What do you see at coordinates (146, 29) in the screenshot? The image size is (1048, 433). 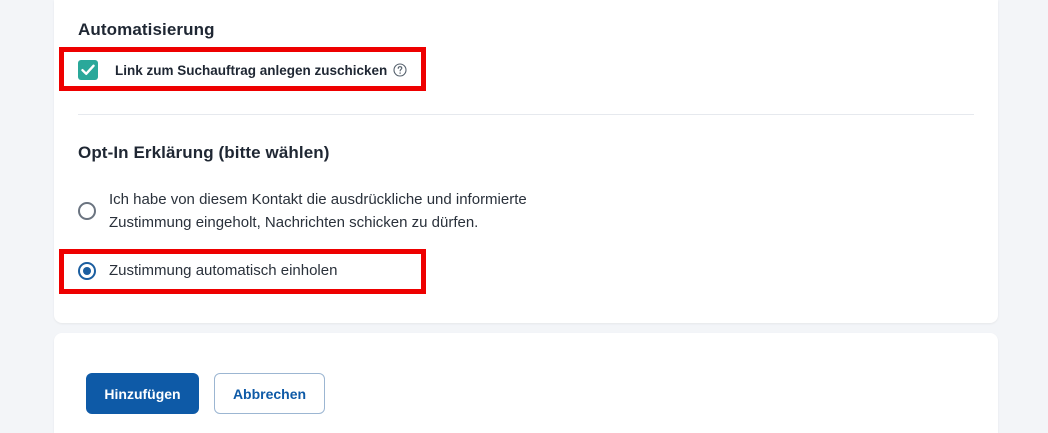 I see `automation-section-title: Automatisierung` at bounding box center [146, 29].